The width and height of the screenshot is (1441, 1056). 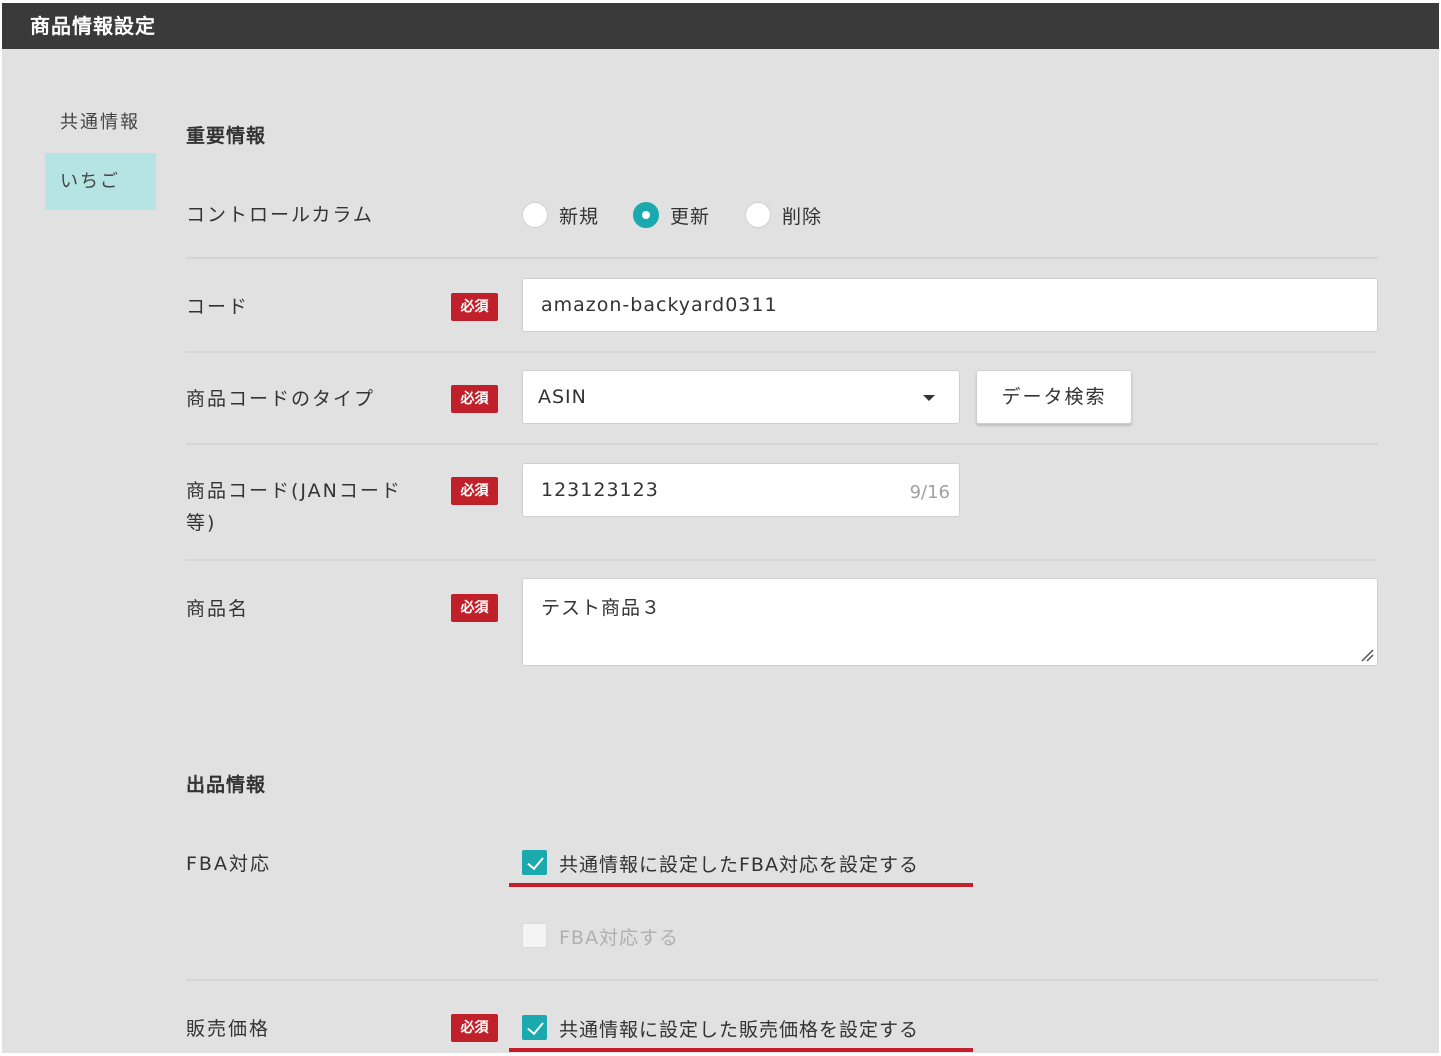 I want to click on code-label: コード, so click(x=218, y=307).